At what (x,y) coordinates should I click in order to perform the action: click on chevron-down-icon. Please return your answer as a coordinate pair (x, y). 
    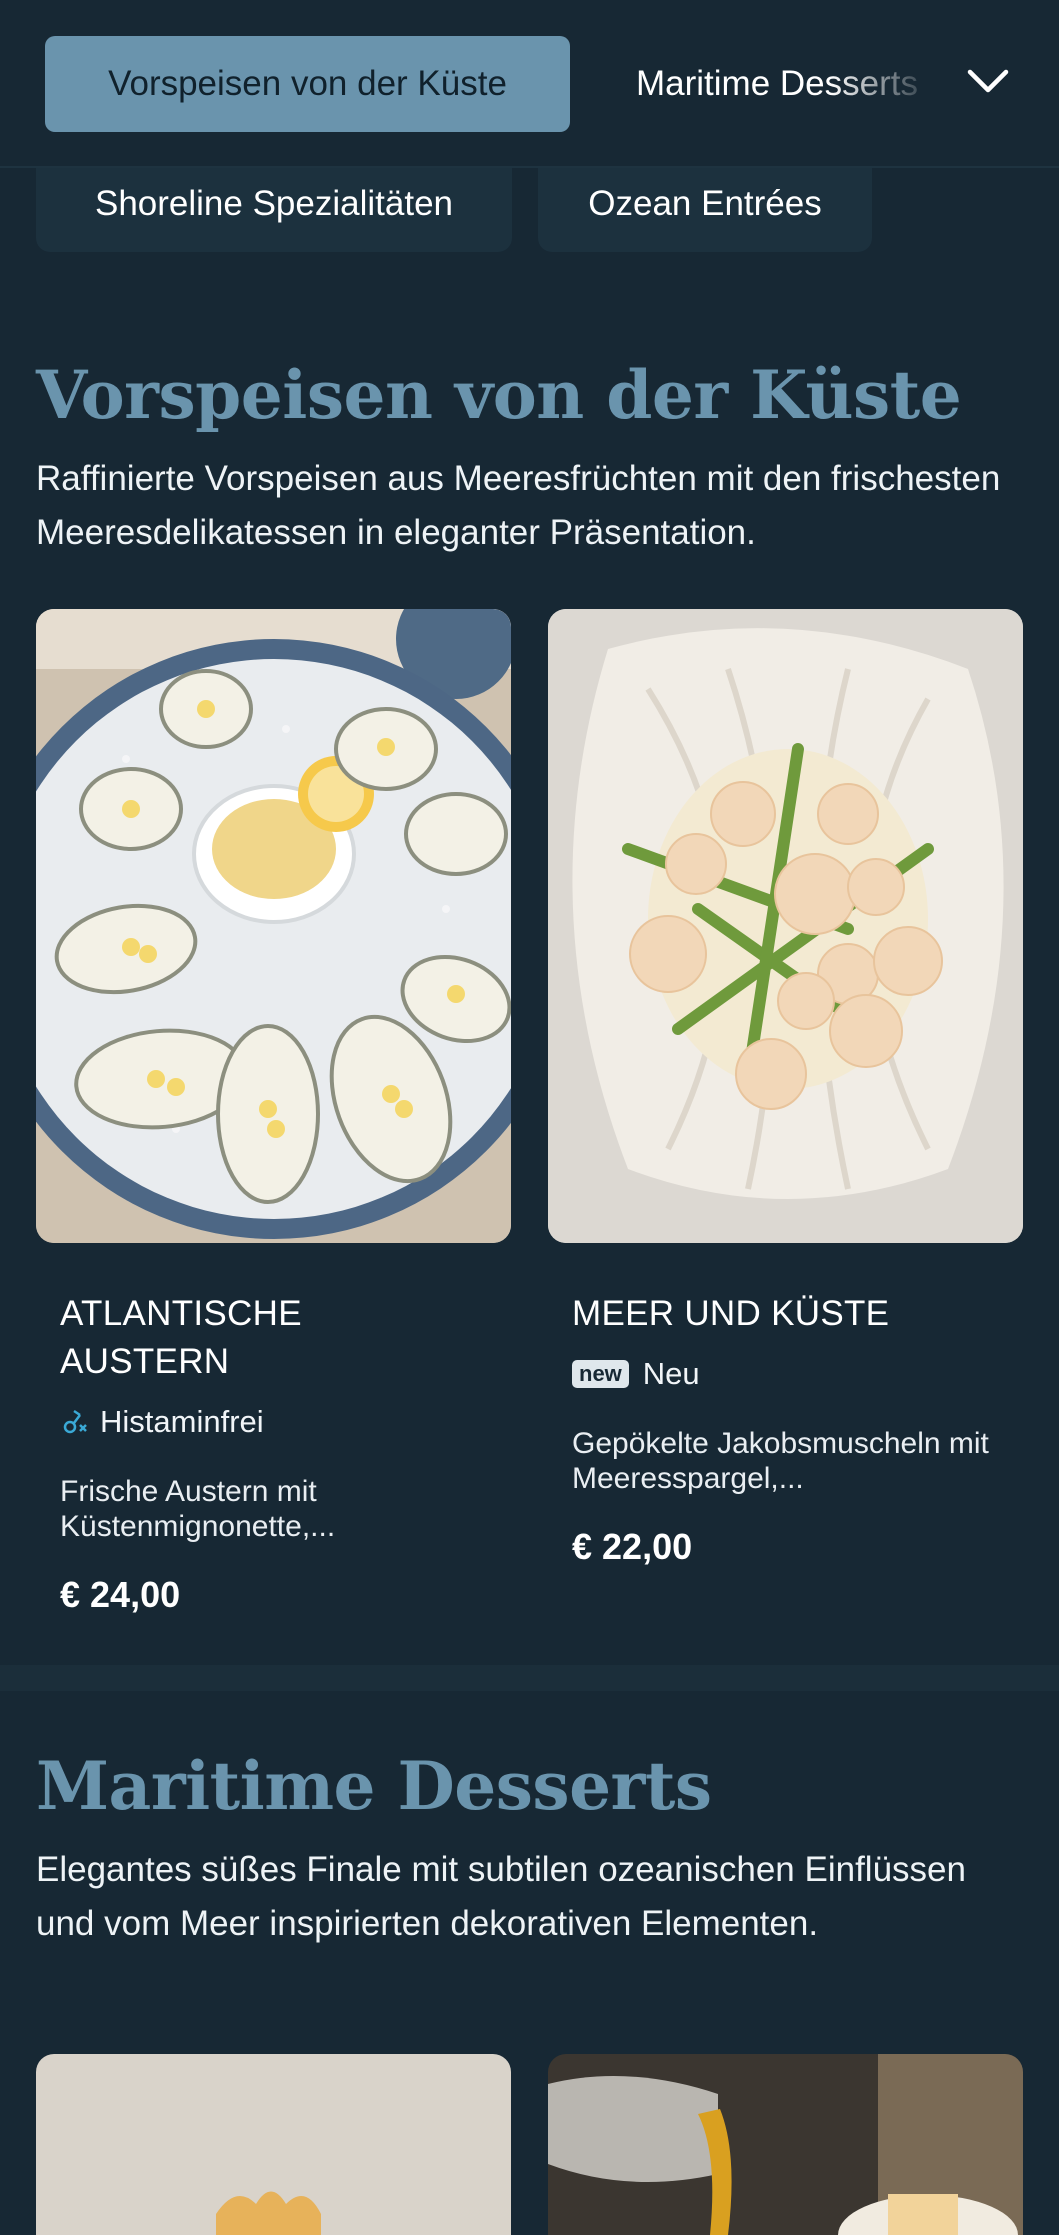
    Looking at the image, I should click on (988, 82).